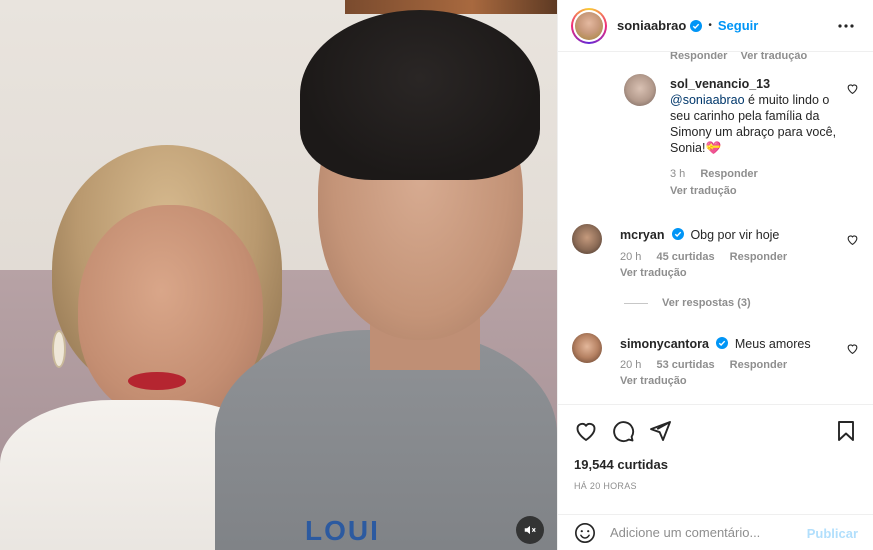  What do you see at coordinates (660, 431) in the screenshot?
I see `share-send-icon` at bounding box center [660, 431].